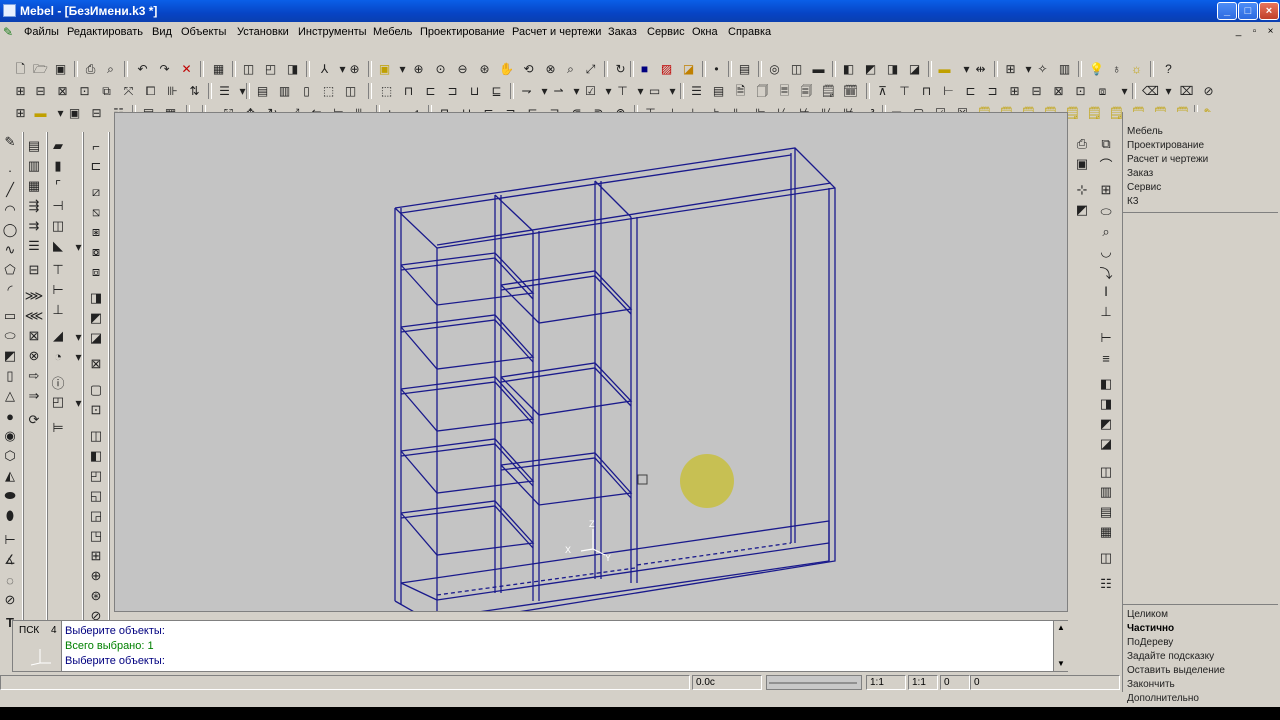 This screenshot has width=1280, height=720. Describe the element at coordinates (90, 68) in the screenshot. I see `print-icon: ⎙` at that location.